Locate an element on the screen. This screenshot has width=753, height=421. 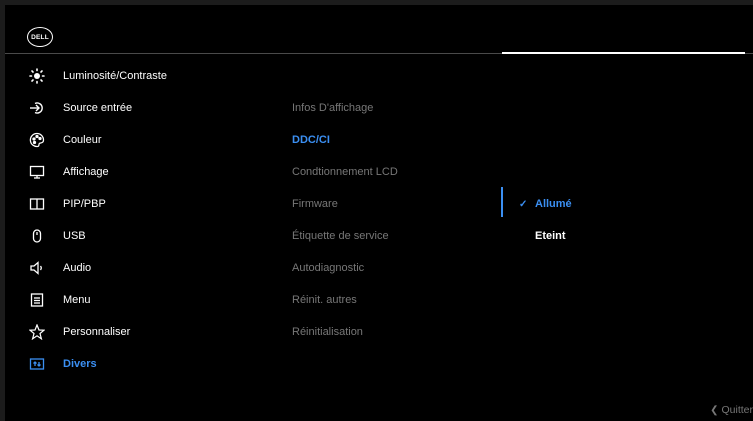
pip-pbp-icon is located at coordinates (37, 204).